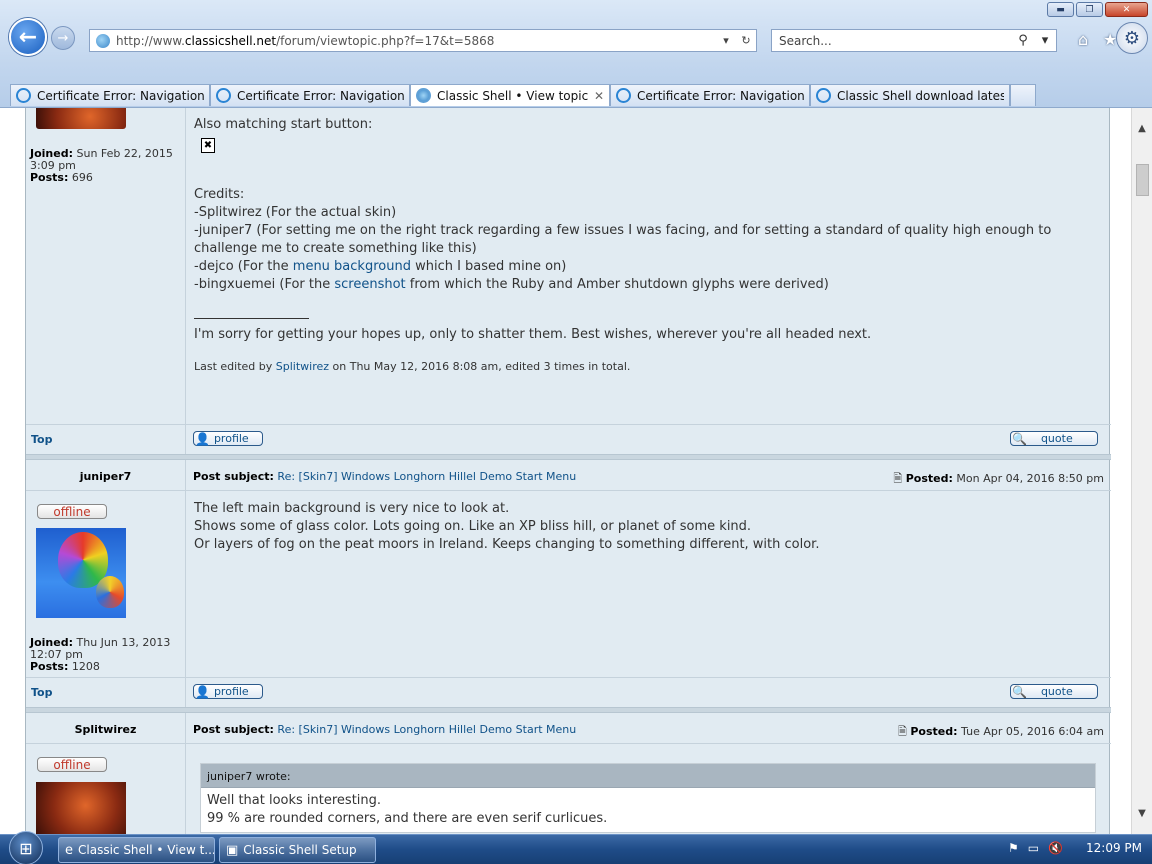  I want to click on scroll-up-icon: ▲, so click(1142, 128).